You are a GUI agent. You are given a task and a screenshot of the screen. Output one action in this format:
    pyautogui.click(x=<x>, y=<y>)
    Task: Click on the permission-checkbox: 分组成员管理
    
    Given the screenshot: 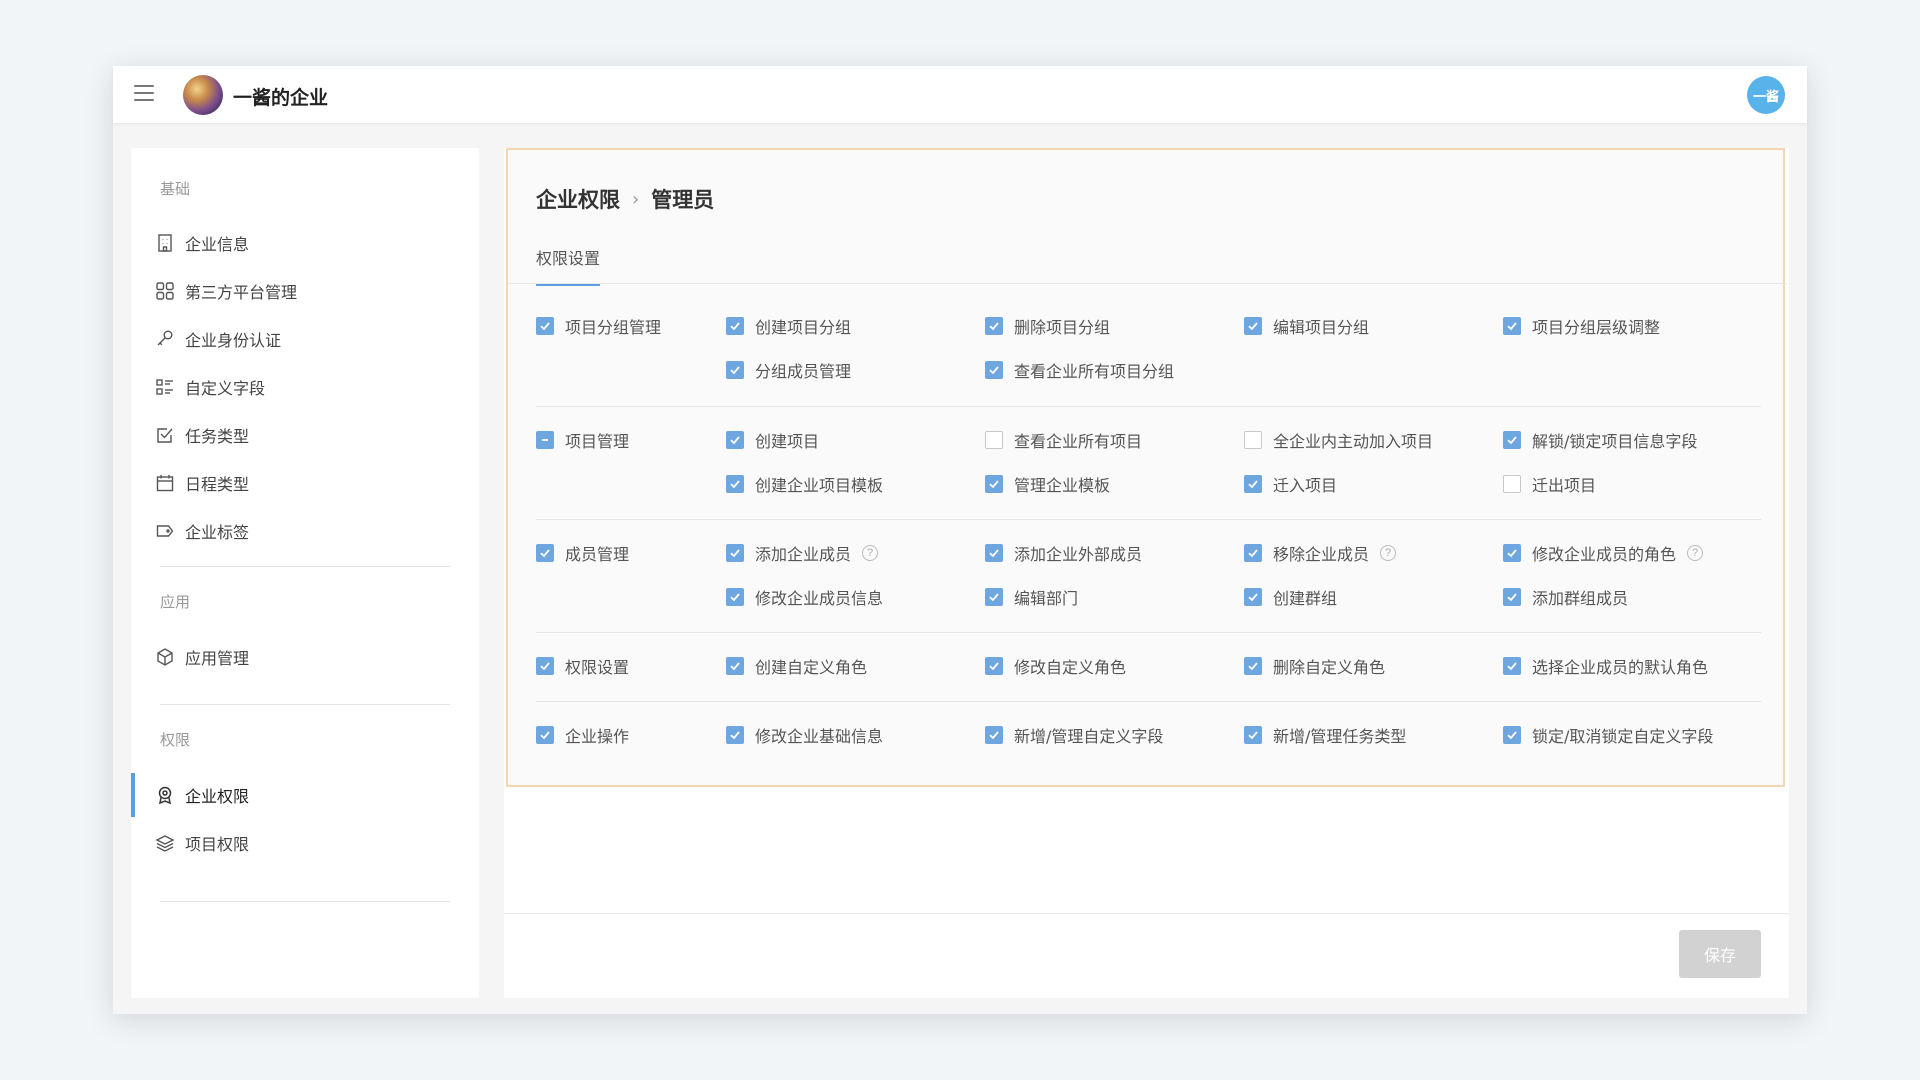 What is the action you would take?
    pyautogui.click(x=788, y=370)
    